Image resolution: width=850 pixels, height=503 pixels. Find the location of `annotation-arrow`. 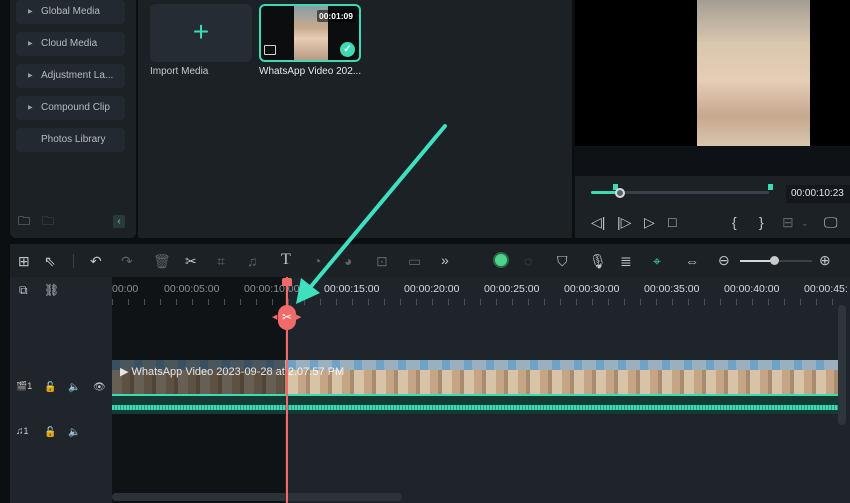

annotation-arrow is located at coordinates (371, 214).